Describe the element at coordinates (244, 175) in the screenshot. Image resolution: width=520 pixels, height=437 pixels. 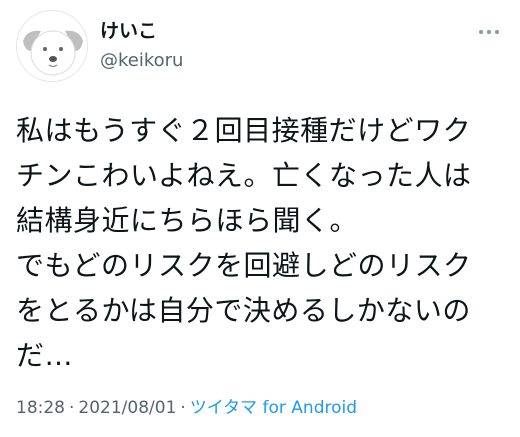
I see `tweet-line: チンこわいよねえ。亡くなった人は` at that location.